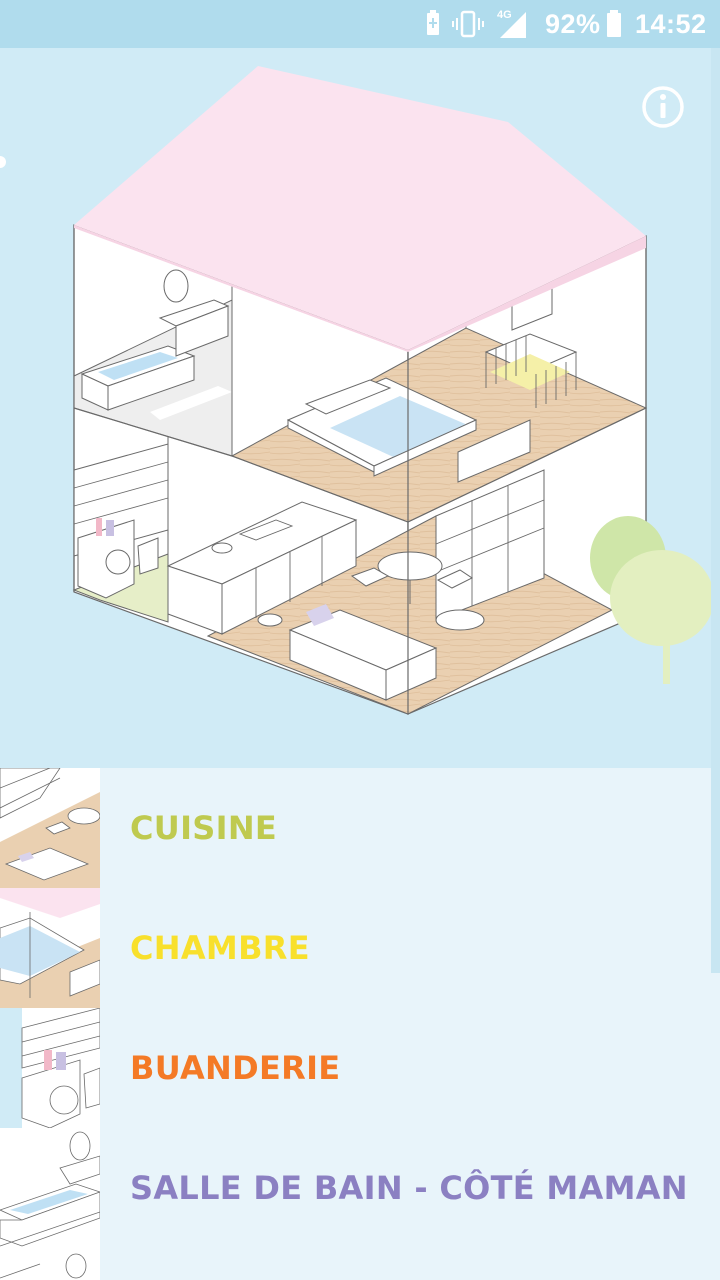 Image resolution: width=720 pixels, height=1280 pixels. What do you see at coordinates (50, 1264) in the screenshot?
I see `next-room-thumbnail` at bounding box center [50, 1264].